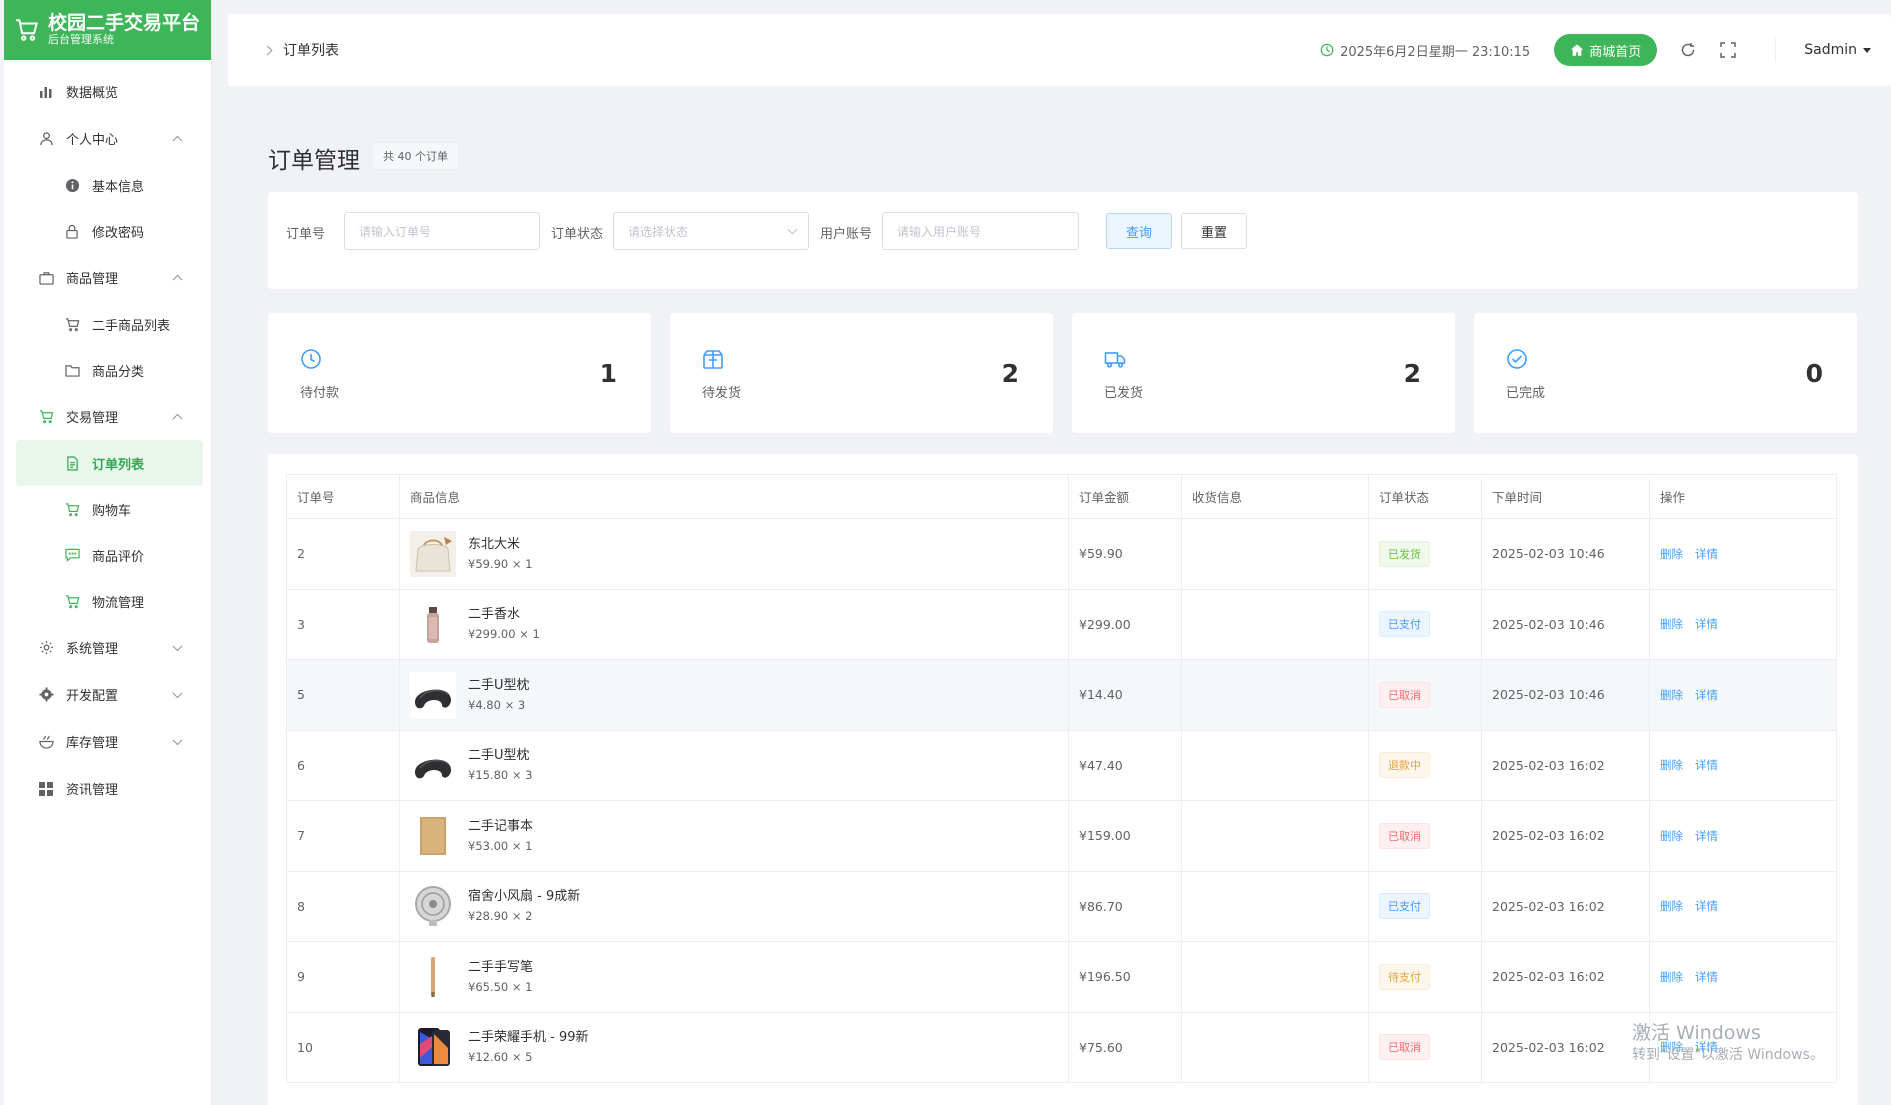 The height and width of the screenshot is (1105, 1891). What do you see at coordinates (500, 775) in the screenshot?
I see `product-price: ¥15.80 × 3` at bounding box center [500, 775].